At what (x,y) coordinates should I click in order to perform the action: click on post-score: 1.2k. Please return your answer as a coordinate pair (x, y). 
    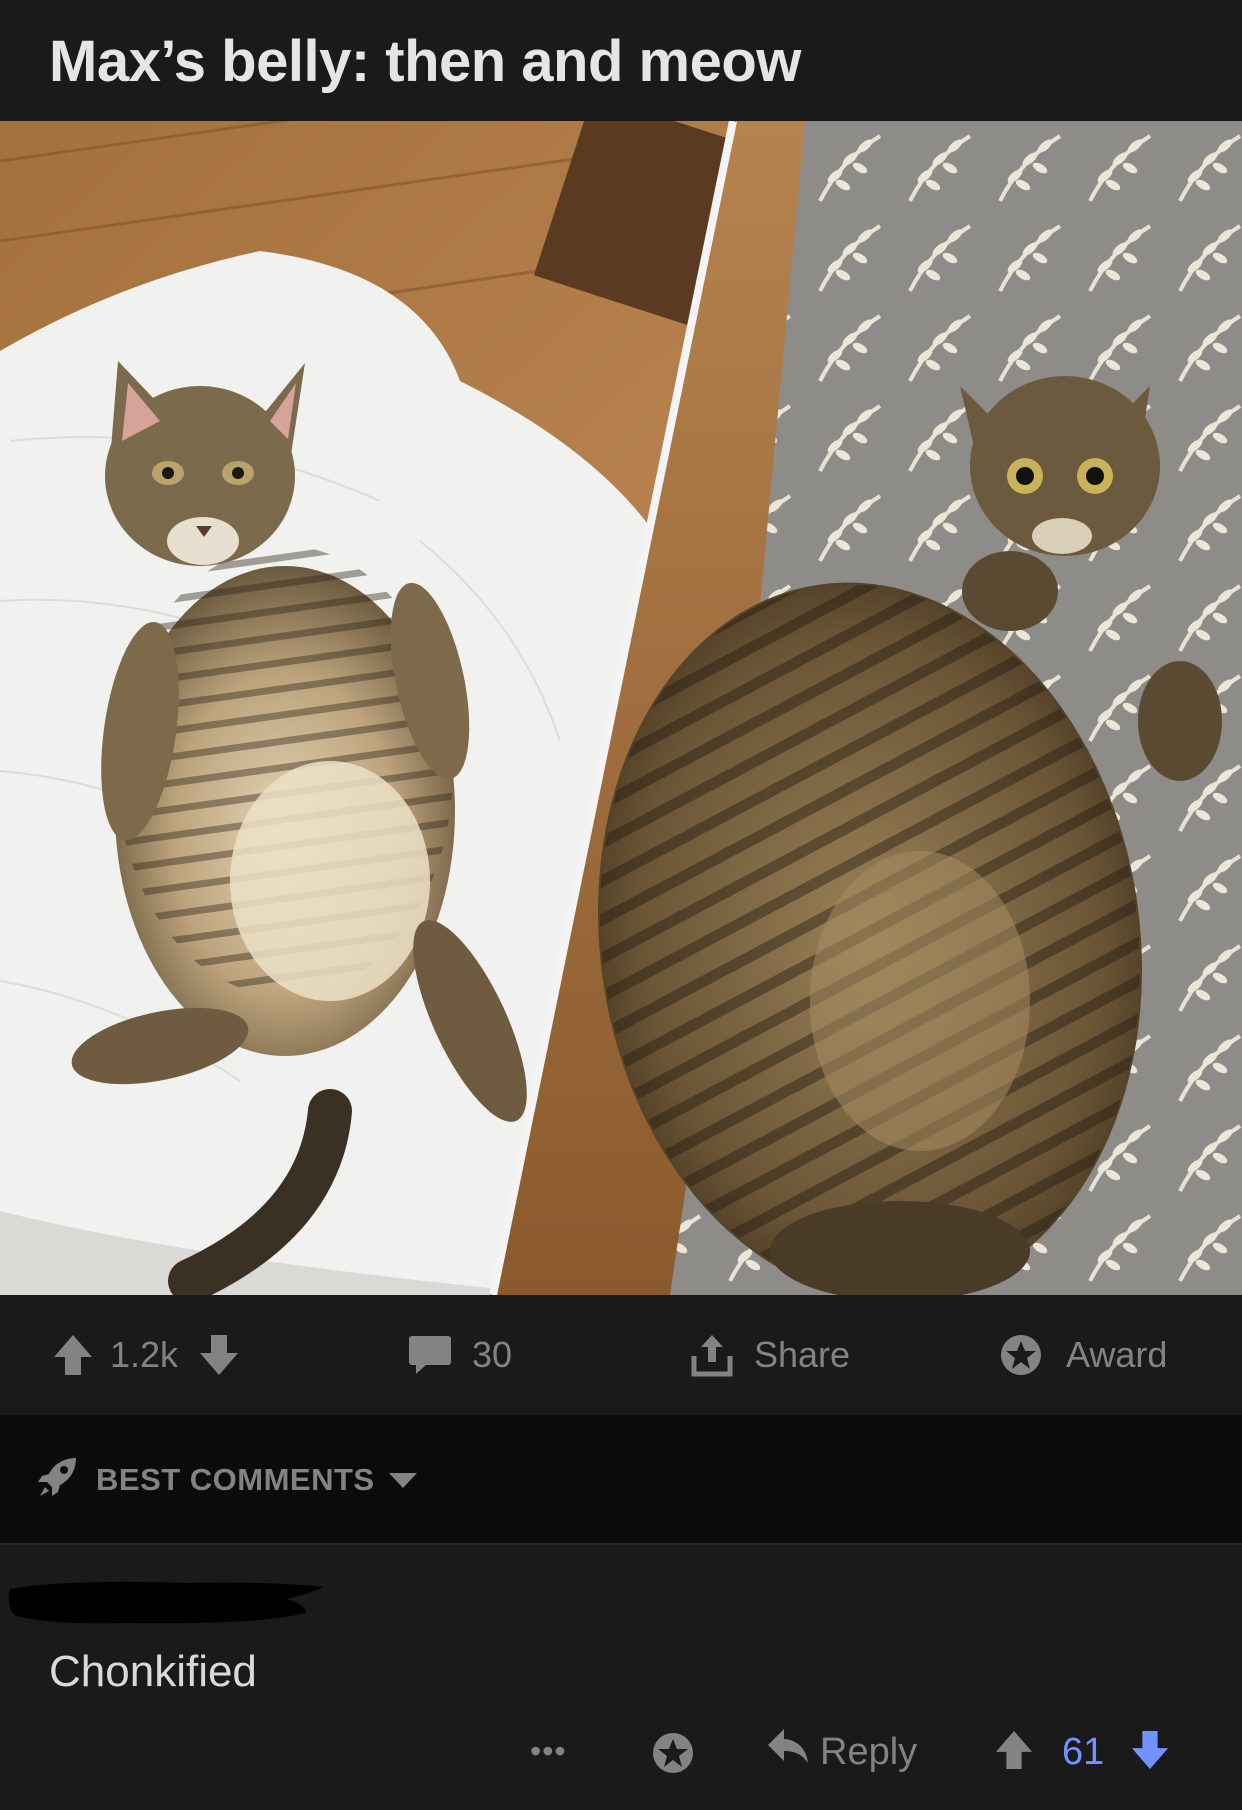
    Looking at the image, I should click on (144, 1354).